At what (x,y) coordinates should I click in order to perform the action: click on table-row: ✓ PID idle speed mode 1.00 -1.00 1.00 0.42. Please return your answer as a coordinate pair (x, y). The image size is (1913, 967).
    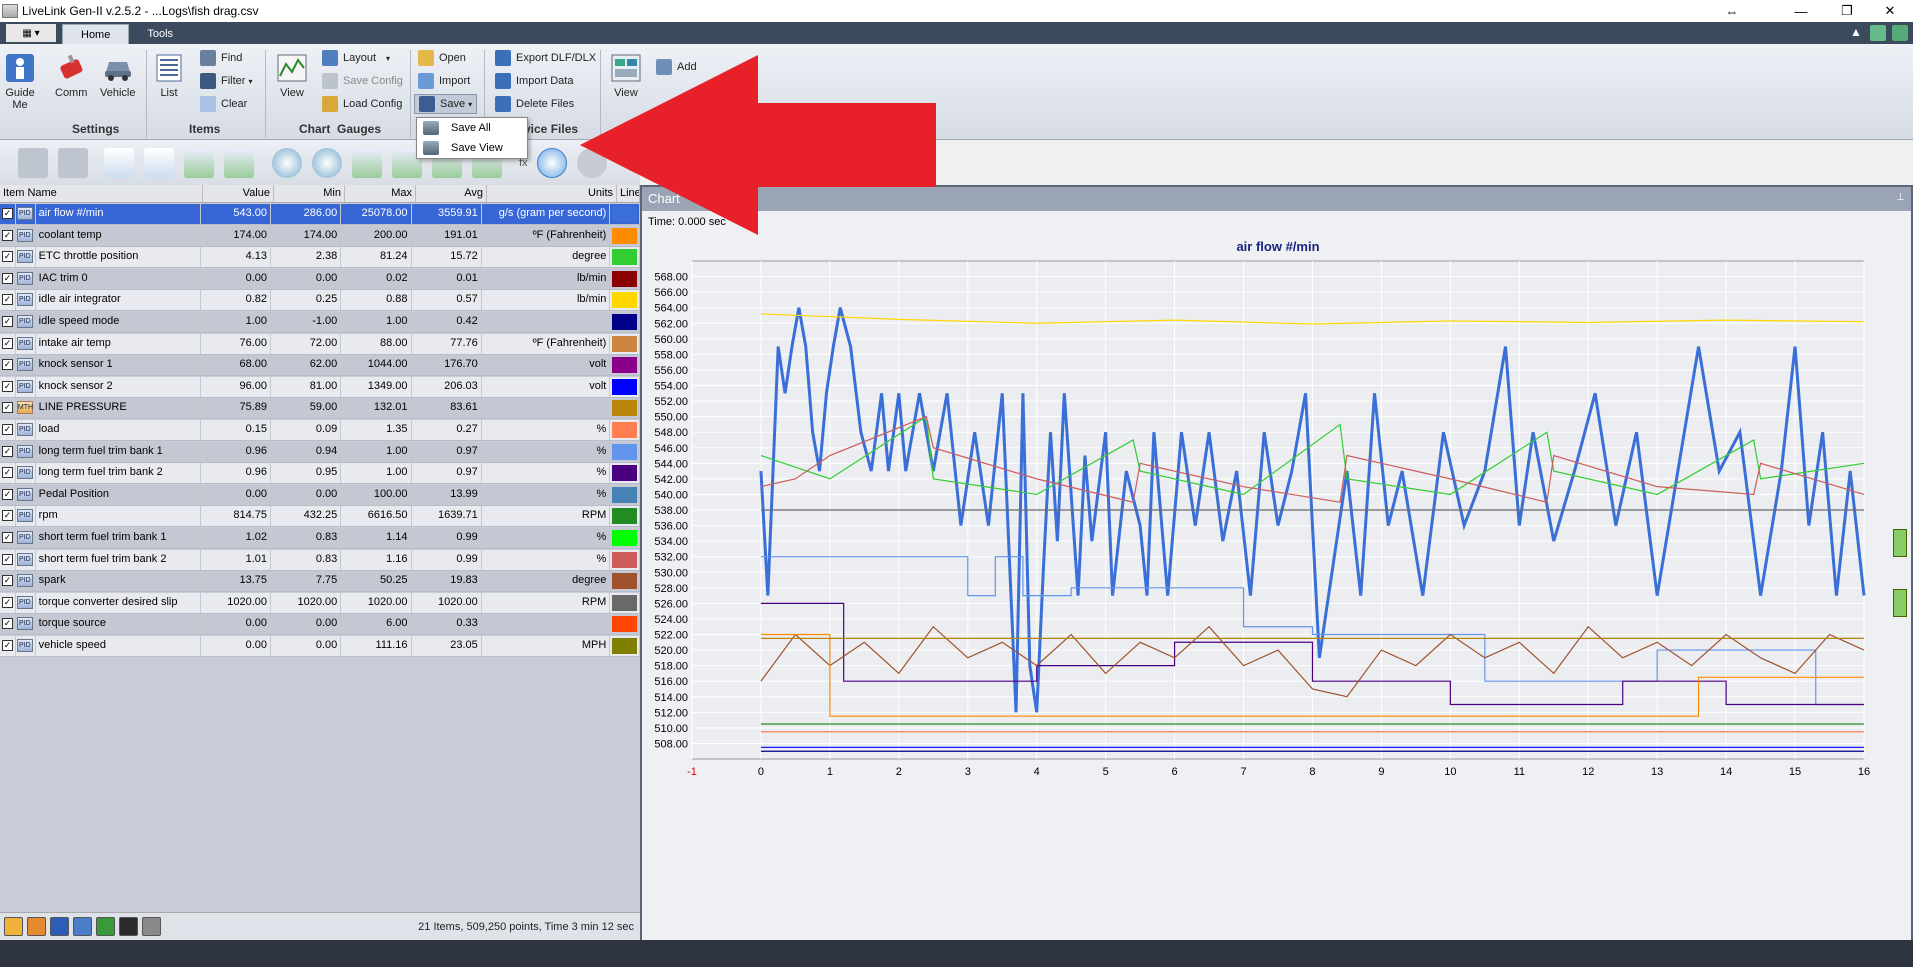
    Looking at the image, I should click on (320, 322).